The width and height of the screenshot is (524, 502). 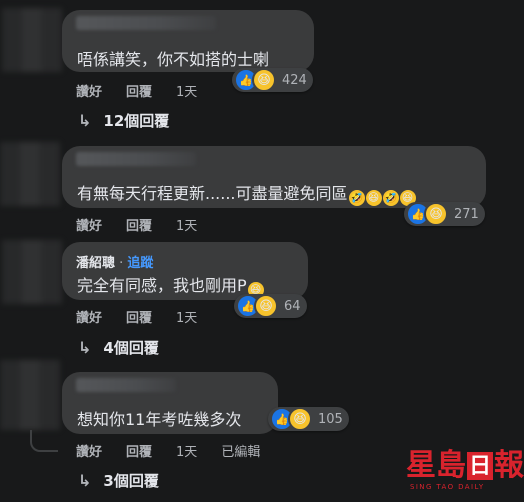 I want to click on comment-text: 完全有同感，我也剛用P 😆, so click(x=170, y=285).